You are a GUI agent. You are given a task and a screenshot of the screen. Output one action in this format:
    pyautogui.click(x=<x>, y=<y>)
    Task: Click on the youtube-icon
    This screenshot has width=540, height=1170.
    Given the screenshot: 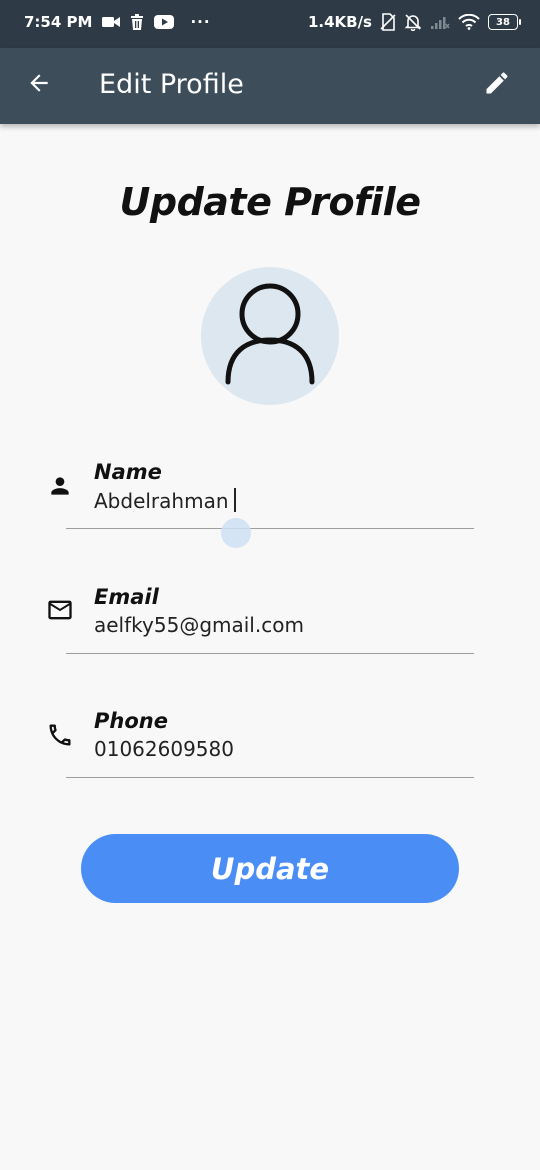 What is the action you would take?
    pyautogui.click(x=164, y=22)
    